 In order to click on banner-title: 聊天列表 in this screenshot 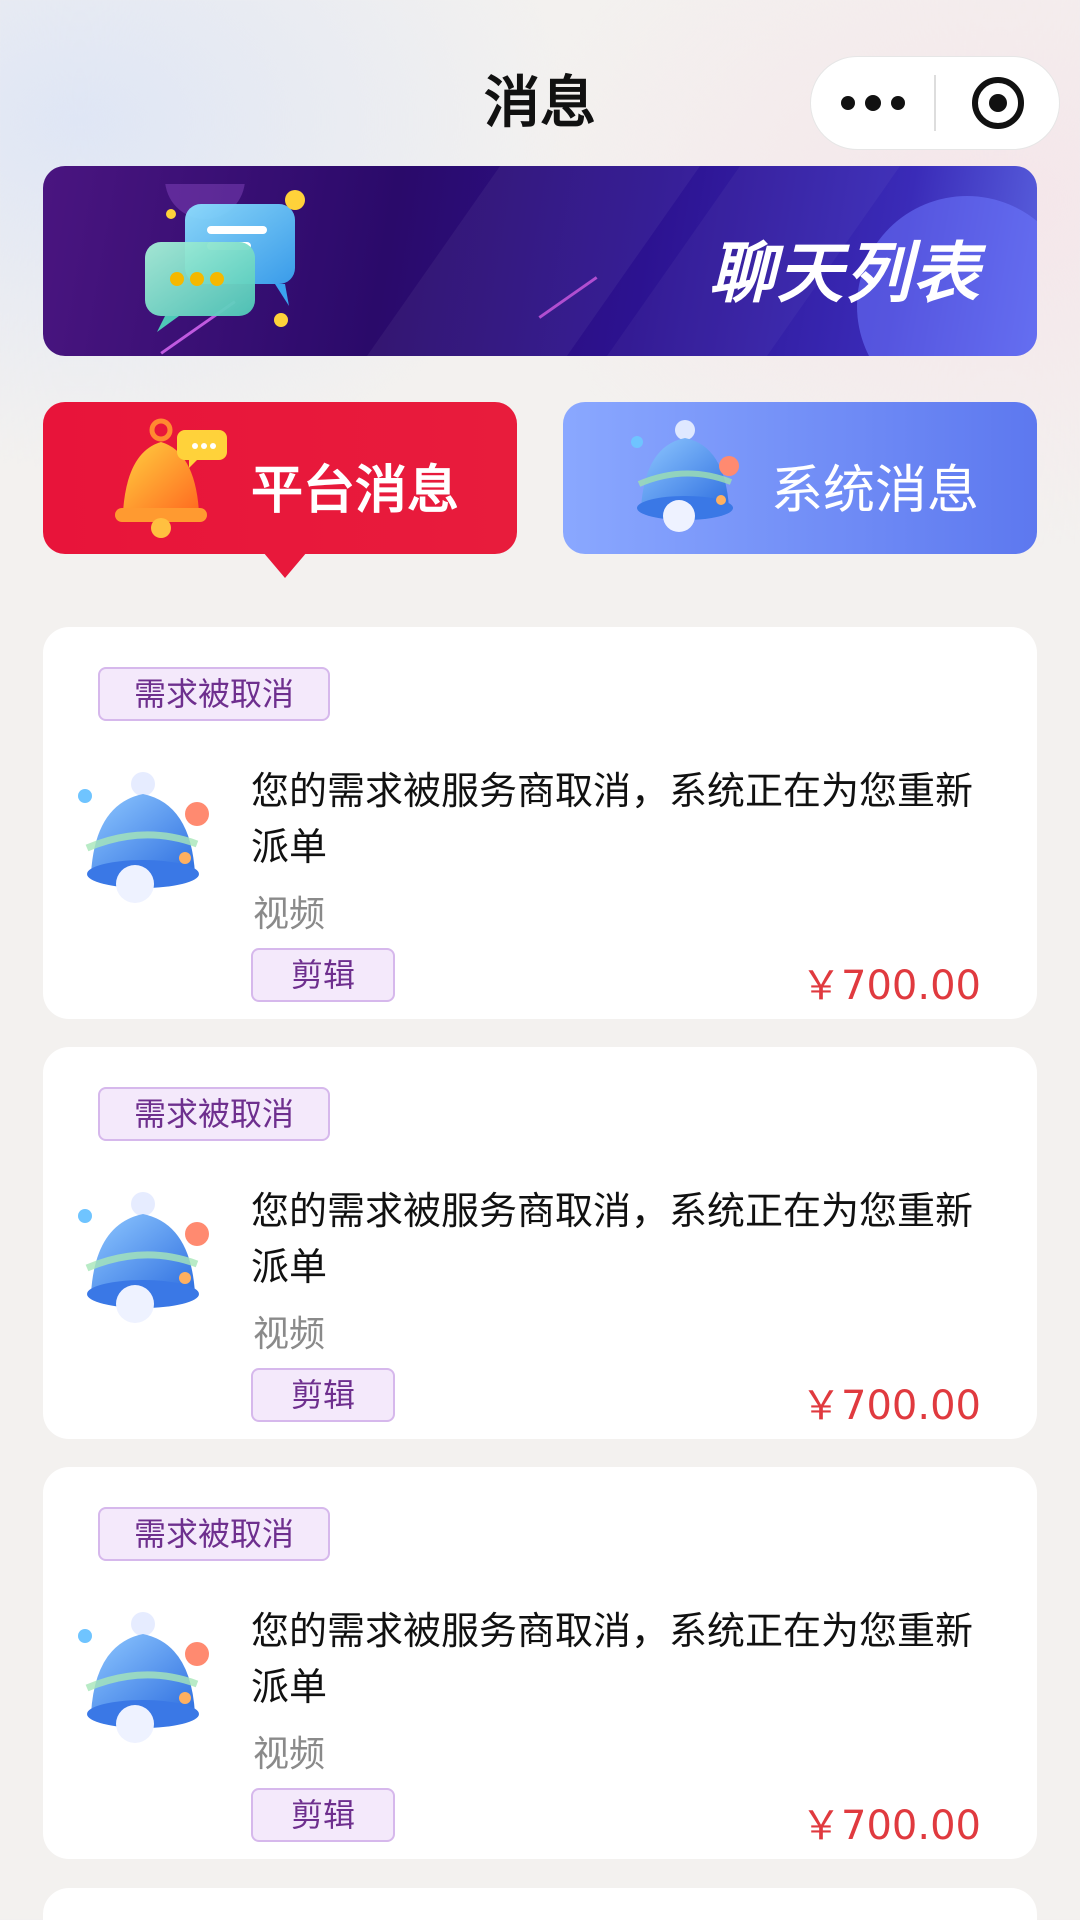, I will do `click(845, 273)`.